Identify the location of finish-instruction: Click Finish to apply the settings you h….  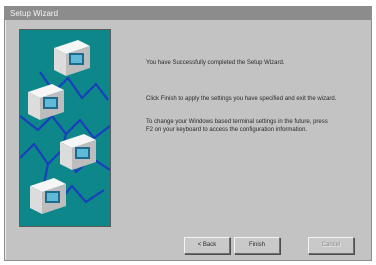
(241, 99).